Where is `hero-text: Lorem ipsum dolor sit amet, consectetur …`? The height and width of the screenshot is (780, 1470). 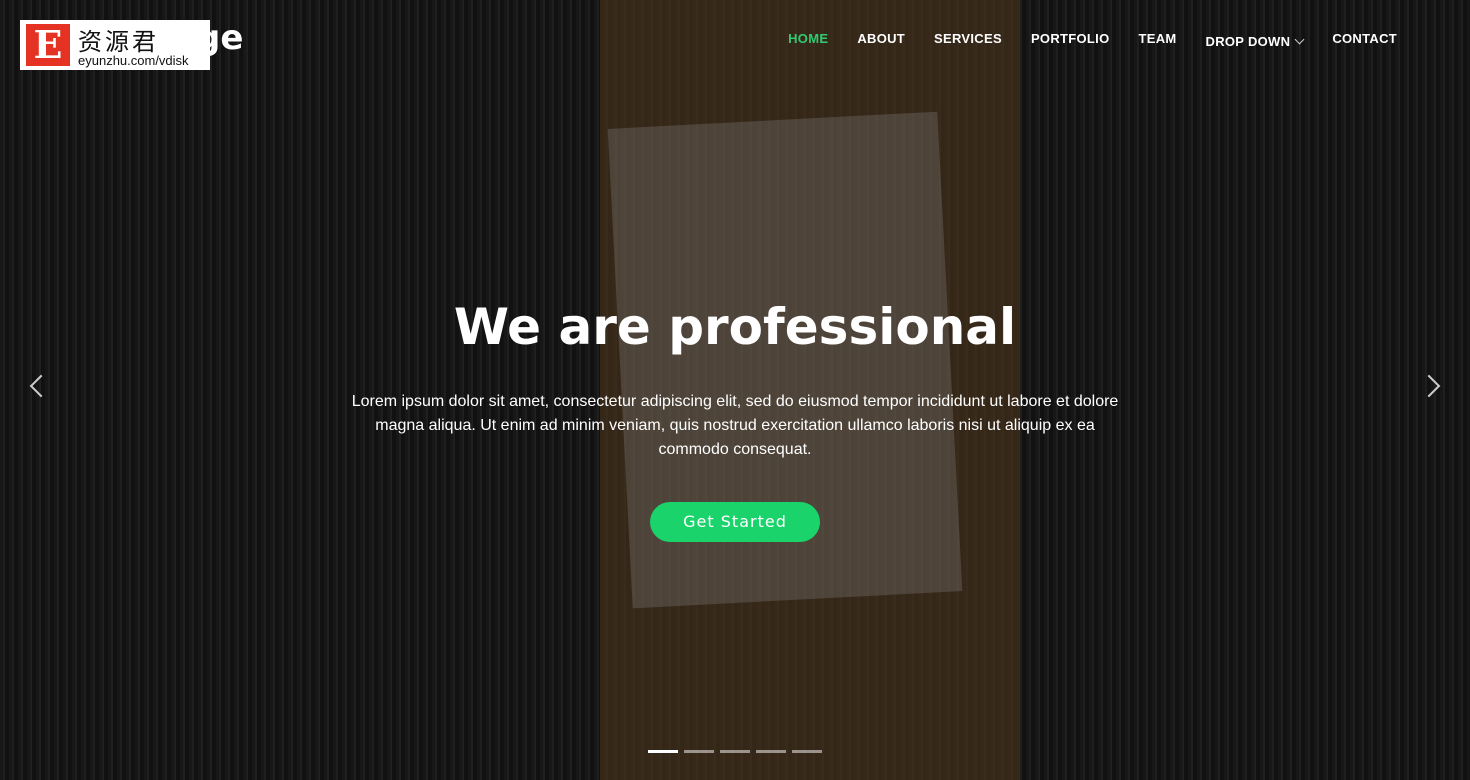
hero-text: Lorem ipsum dolor sit amet, consectetur … is located at coordinates (735, 425).